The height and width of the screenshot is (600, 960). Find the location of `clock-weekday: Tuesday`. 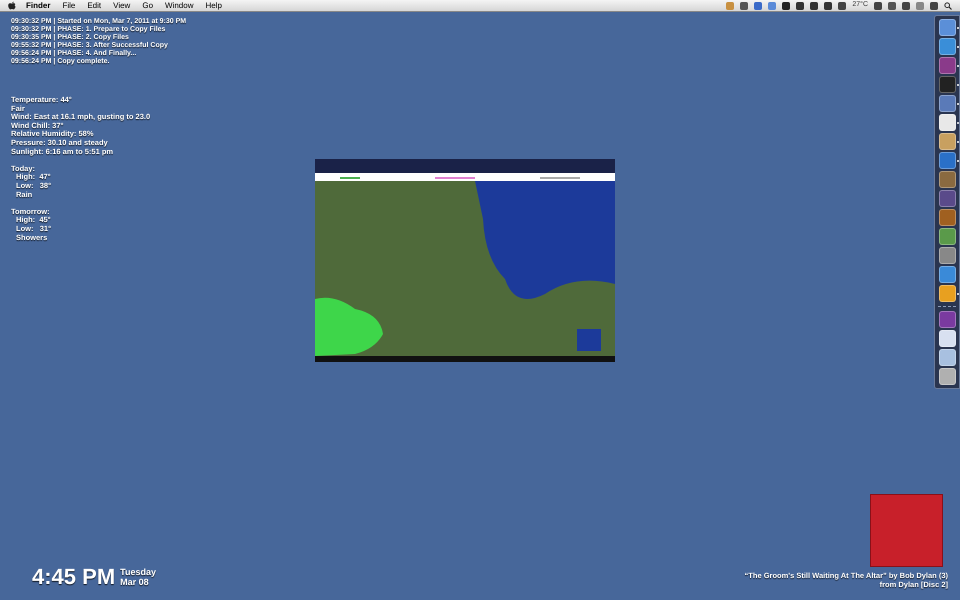

clock-weekday: Tuesday is located at coordinates (138, 572).